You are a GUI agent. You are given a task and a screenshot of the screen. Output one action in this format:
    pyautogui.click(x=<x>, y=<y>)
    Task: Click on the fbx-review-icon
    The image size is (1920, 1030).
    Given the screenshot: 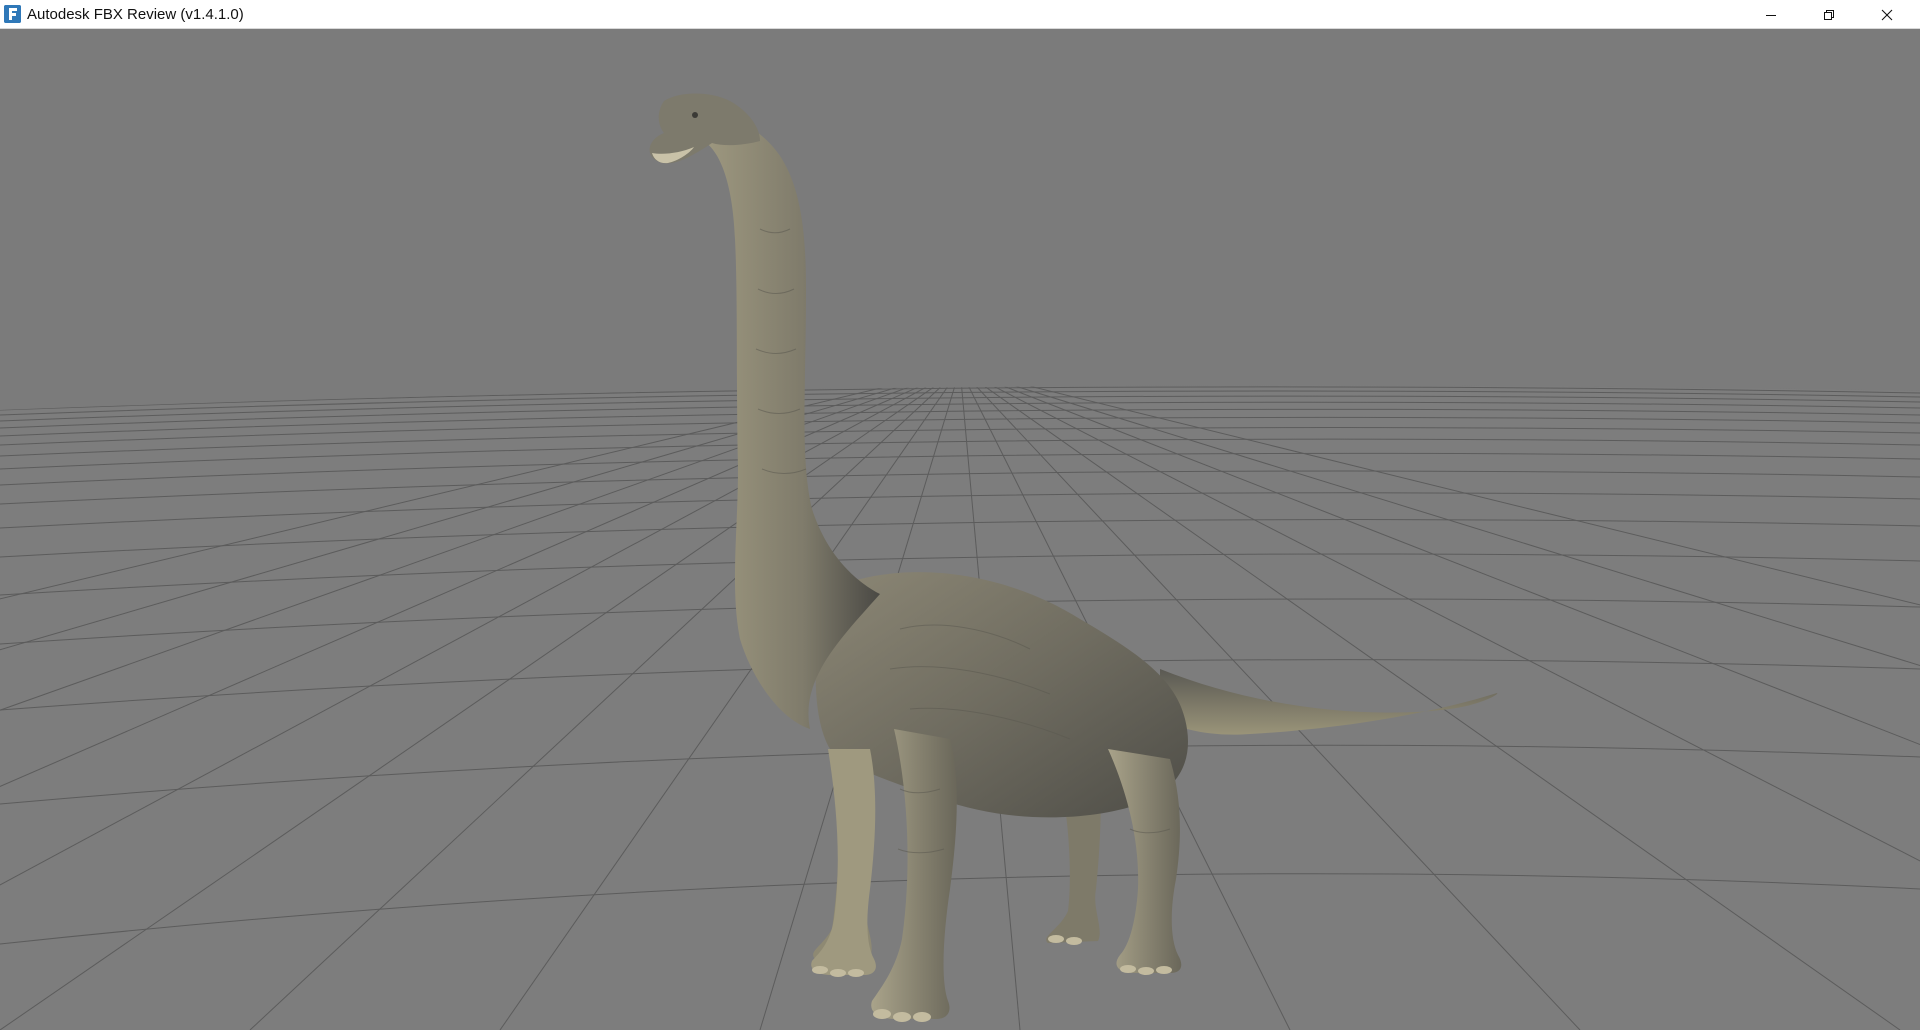 What is the action you would take?
    pyautogui.click(x=12, y=14)
    